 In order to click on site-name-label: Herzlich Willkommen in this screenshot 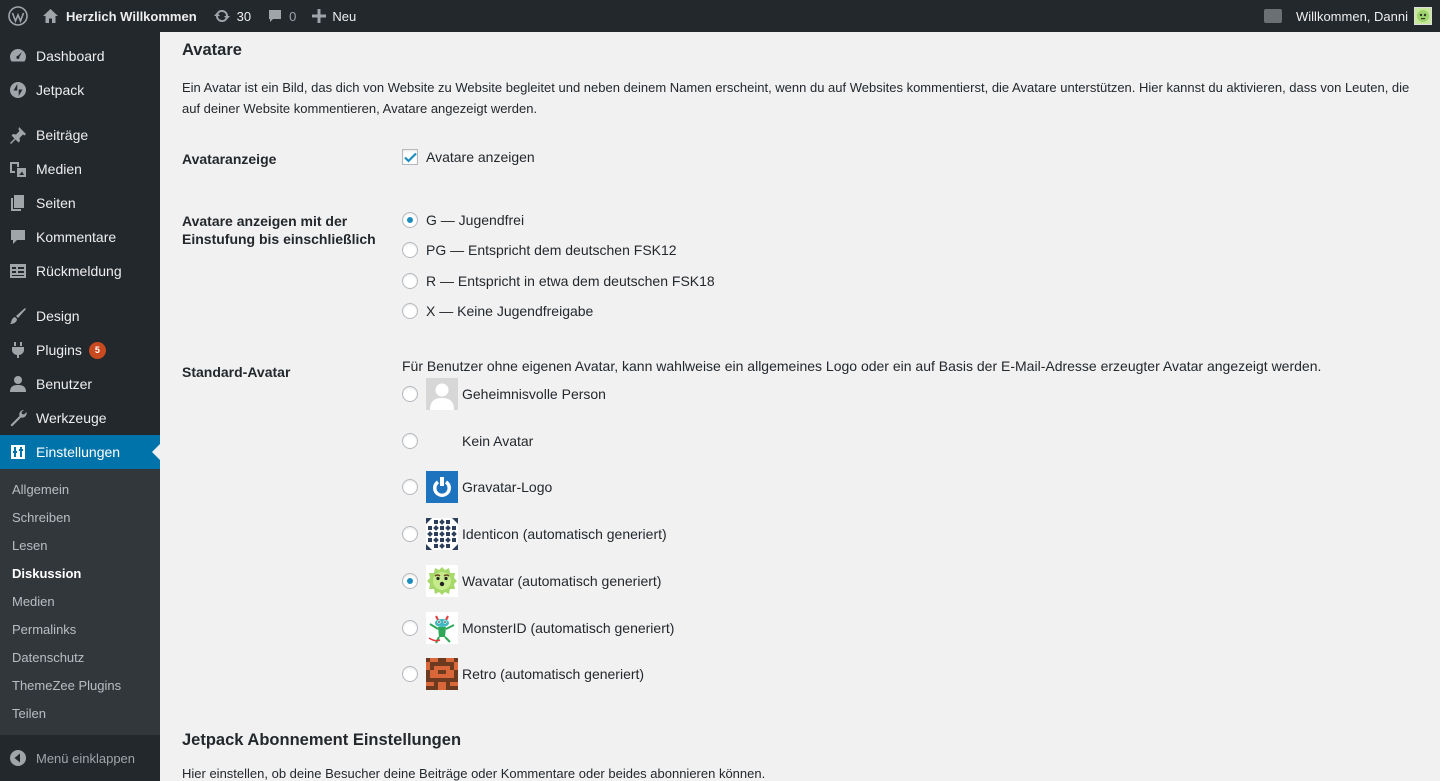, I will do `click(131, 16)`.